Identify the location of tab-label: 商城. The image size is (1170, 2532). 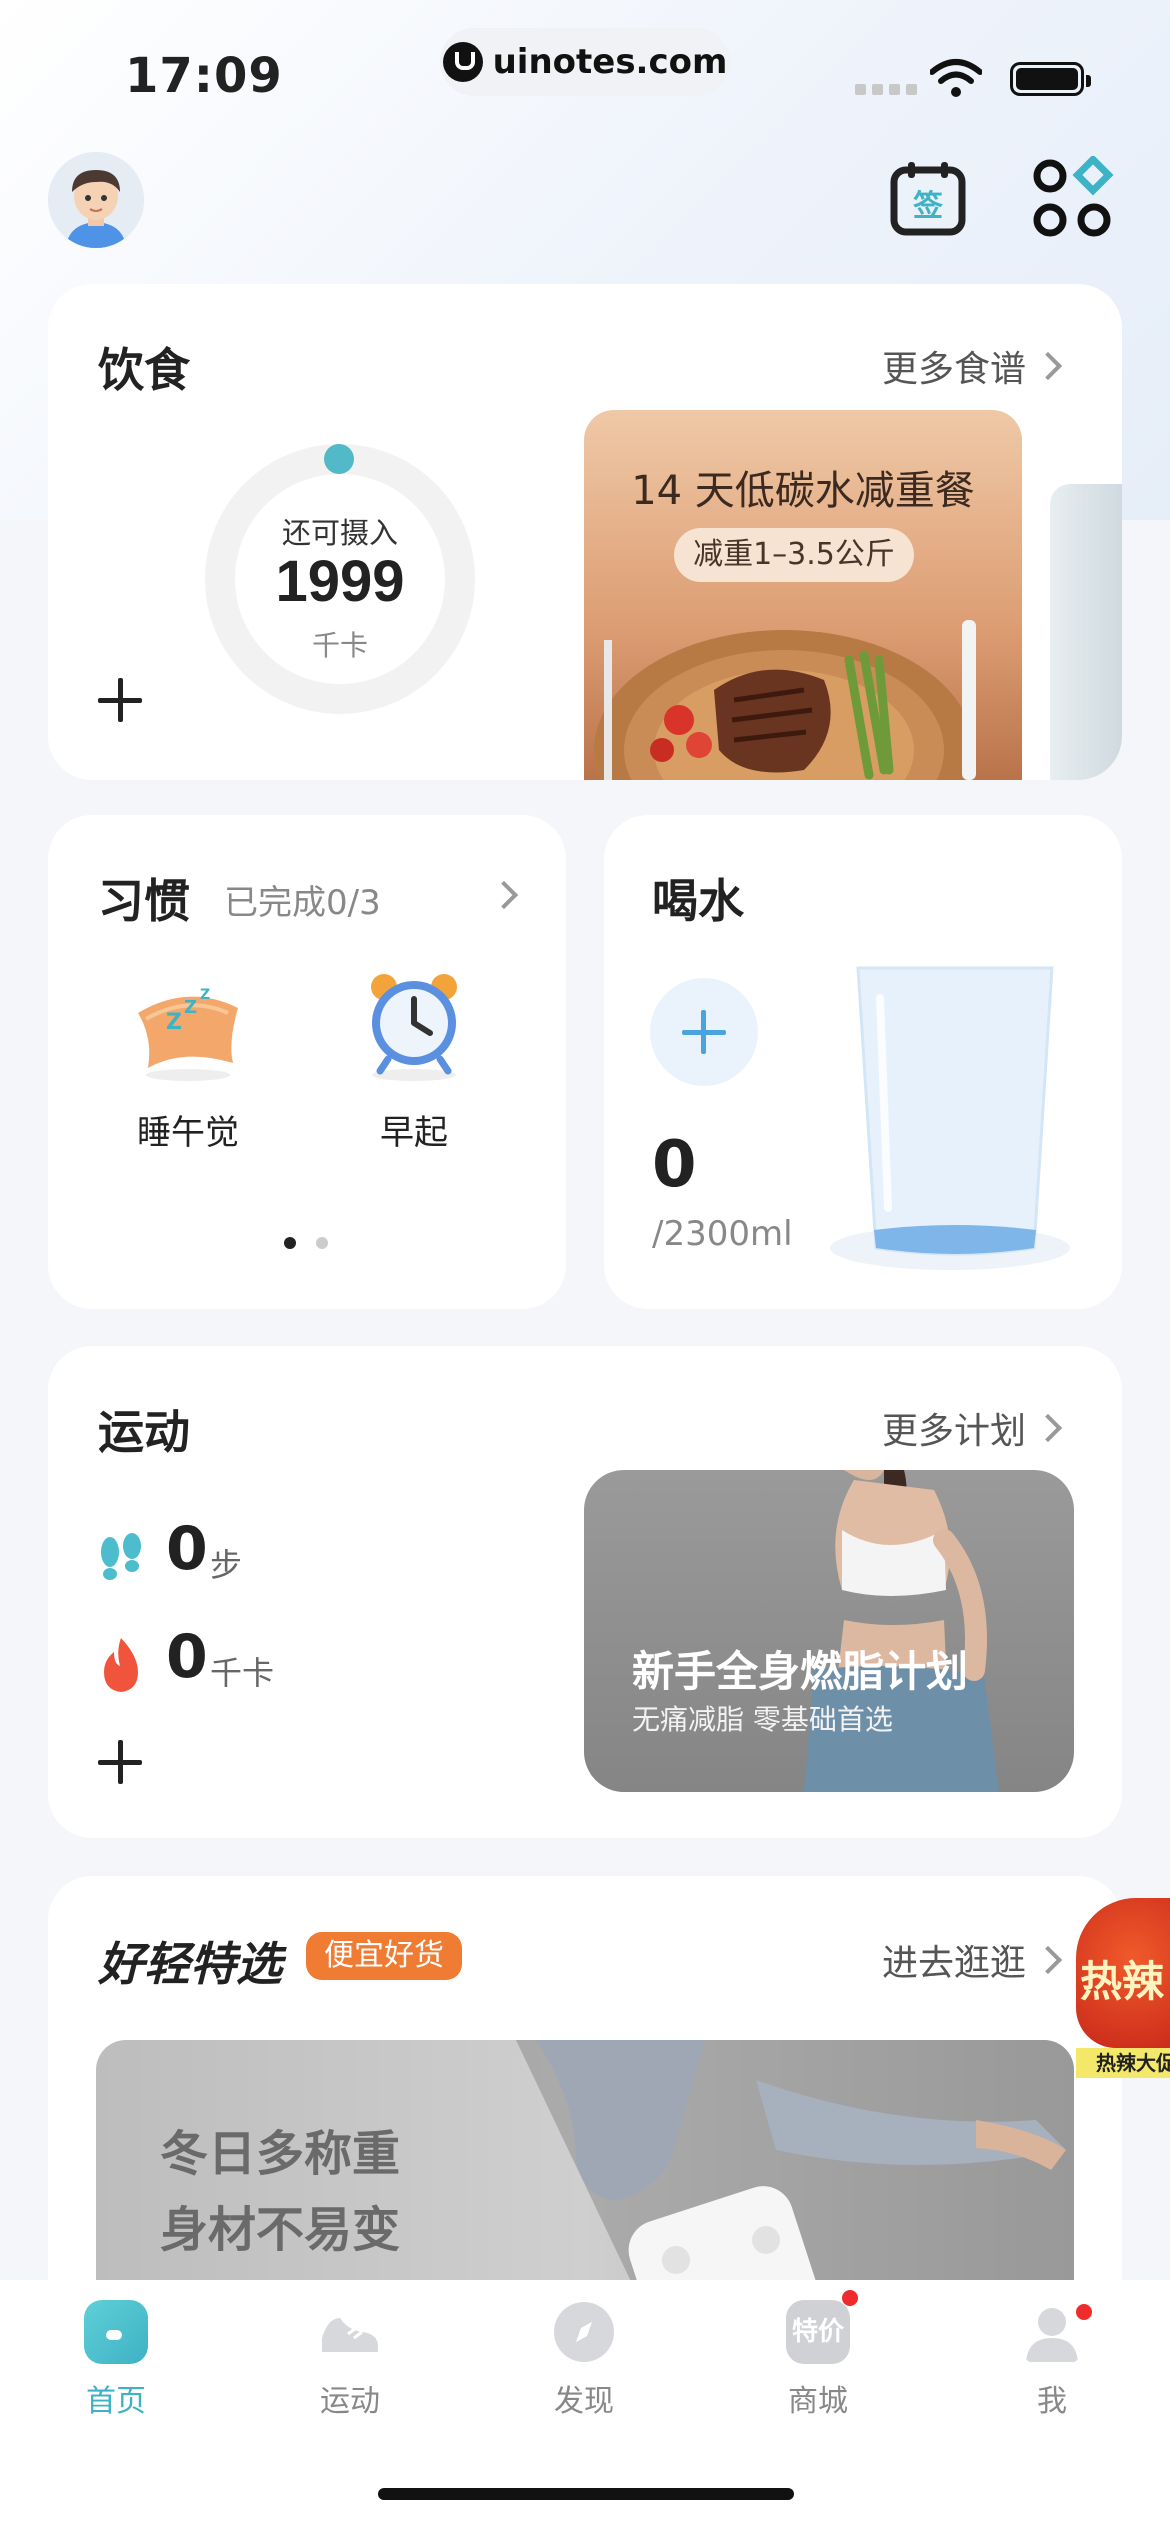
(818, 2401).